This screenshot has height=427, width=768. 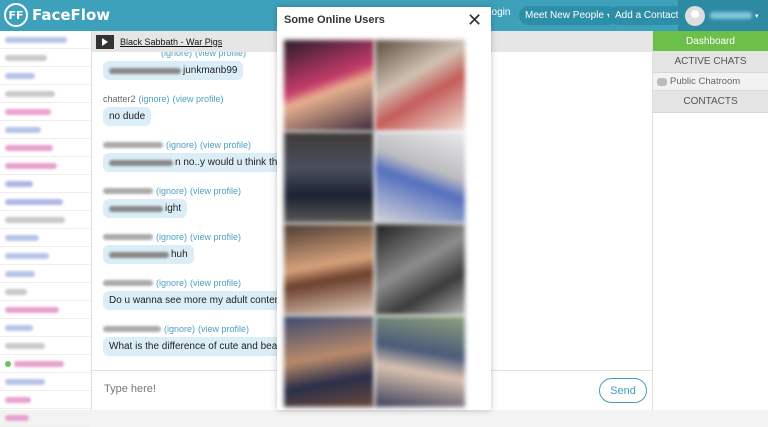 What do you see at coordinates (568, 15) in the screenshot?
I see `meet-new-people-button: Meet New People ▾` at bounding box center [568, 15].